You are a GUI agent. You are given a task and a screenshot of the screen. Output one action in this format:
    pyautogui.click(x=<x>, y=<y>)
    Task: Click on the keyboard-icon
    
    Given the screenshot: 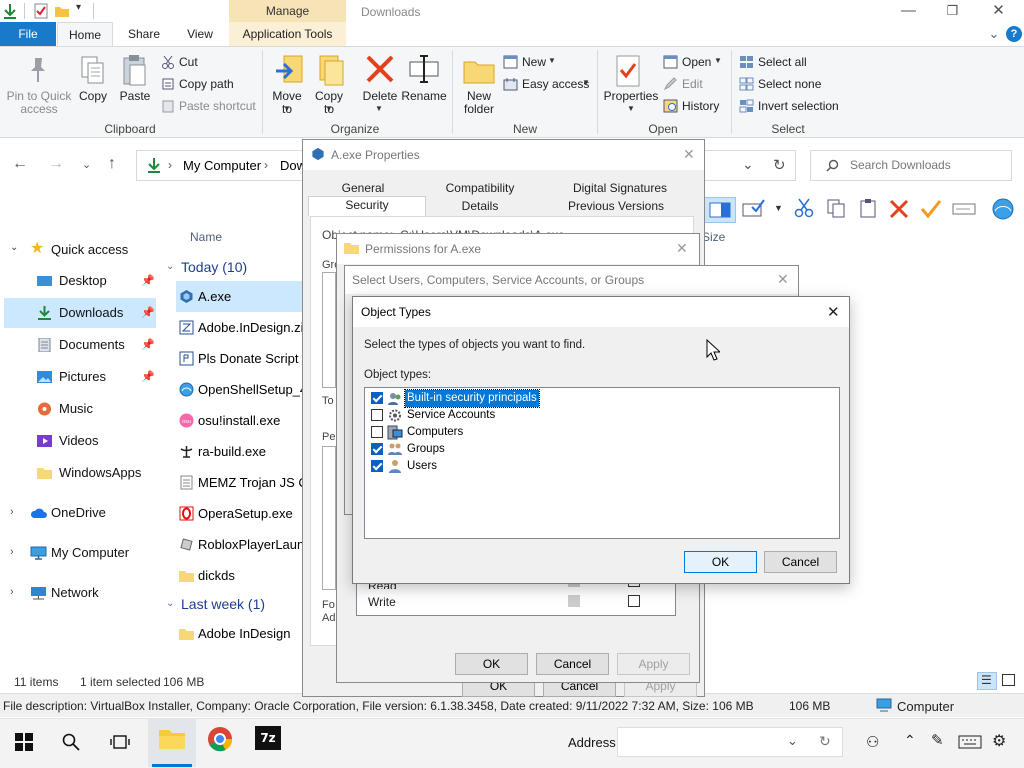 What is the action you would take?
    pyautogui.click(x=970, y=742)
    